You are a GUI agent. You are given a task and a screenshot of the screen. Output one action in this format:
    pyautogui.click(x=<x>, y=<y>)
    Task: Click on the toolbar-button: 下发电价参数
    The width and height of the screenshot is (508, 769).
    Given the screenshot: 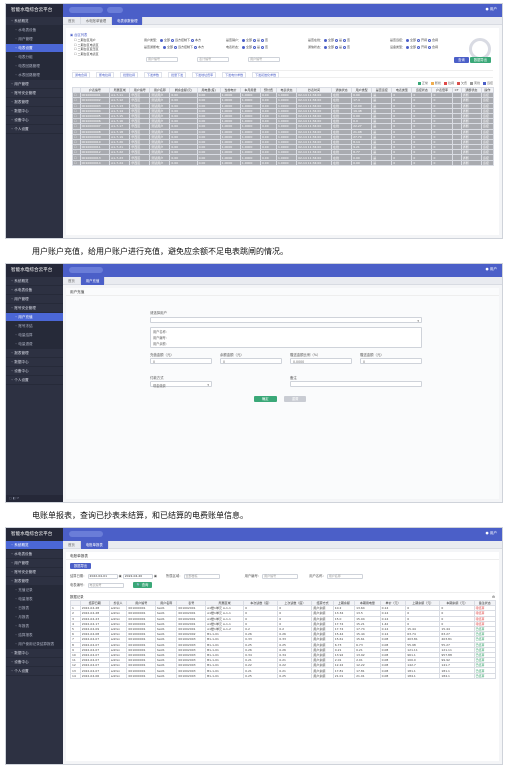 What is the action you would take?
    pyautogui.click(x=234, y=75)
    